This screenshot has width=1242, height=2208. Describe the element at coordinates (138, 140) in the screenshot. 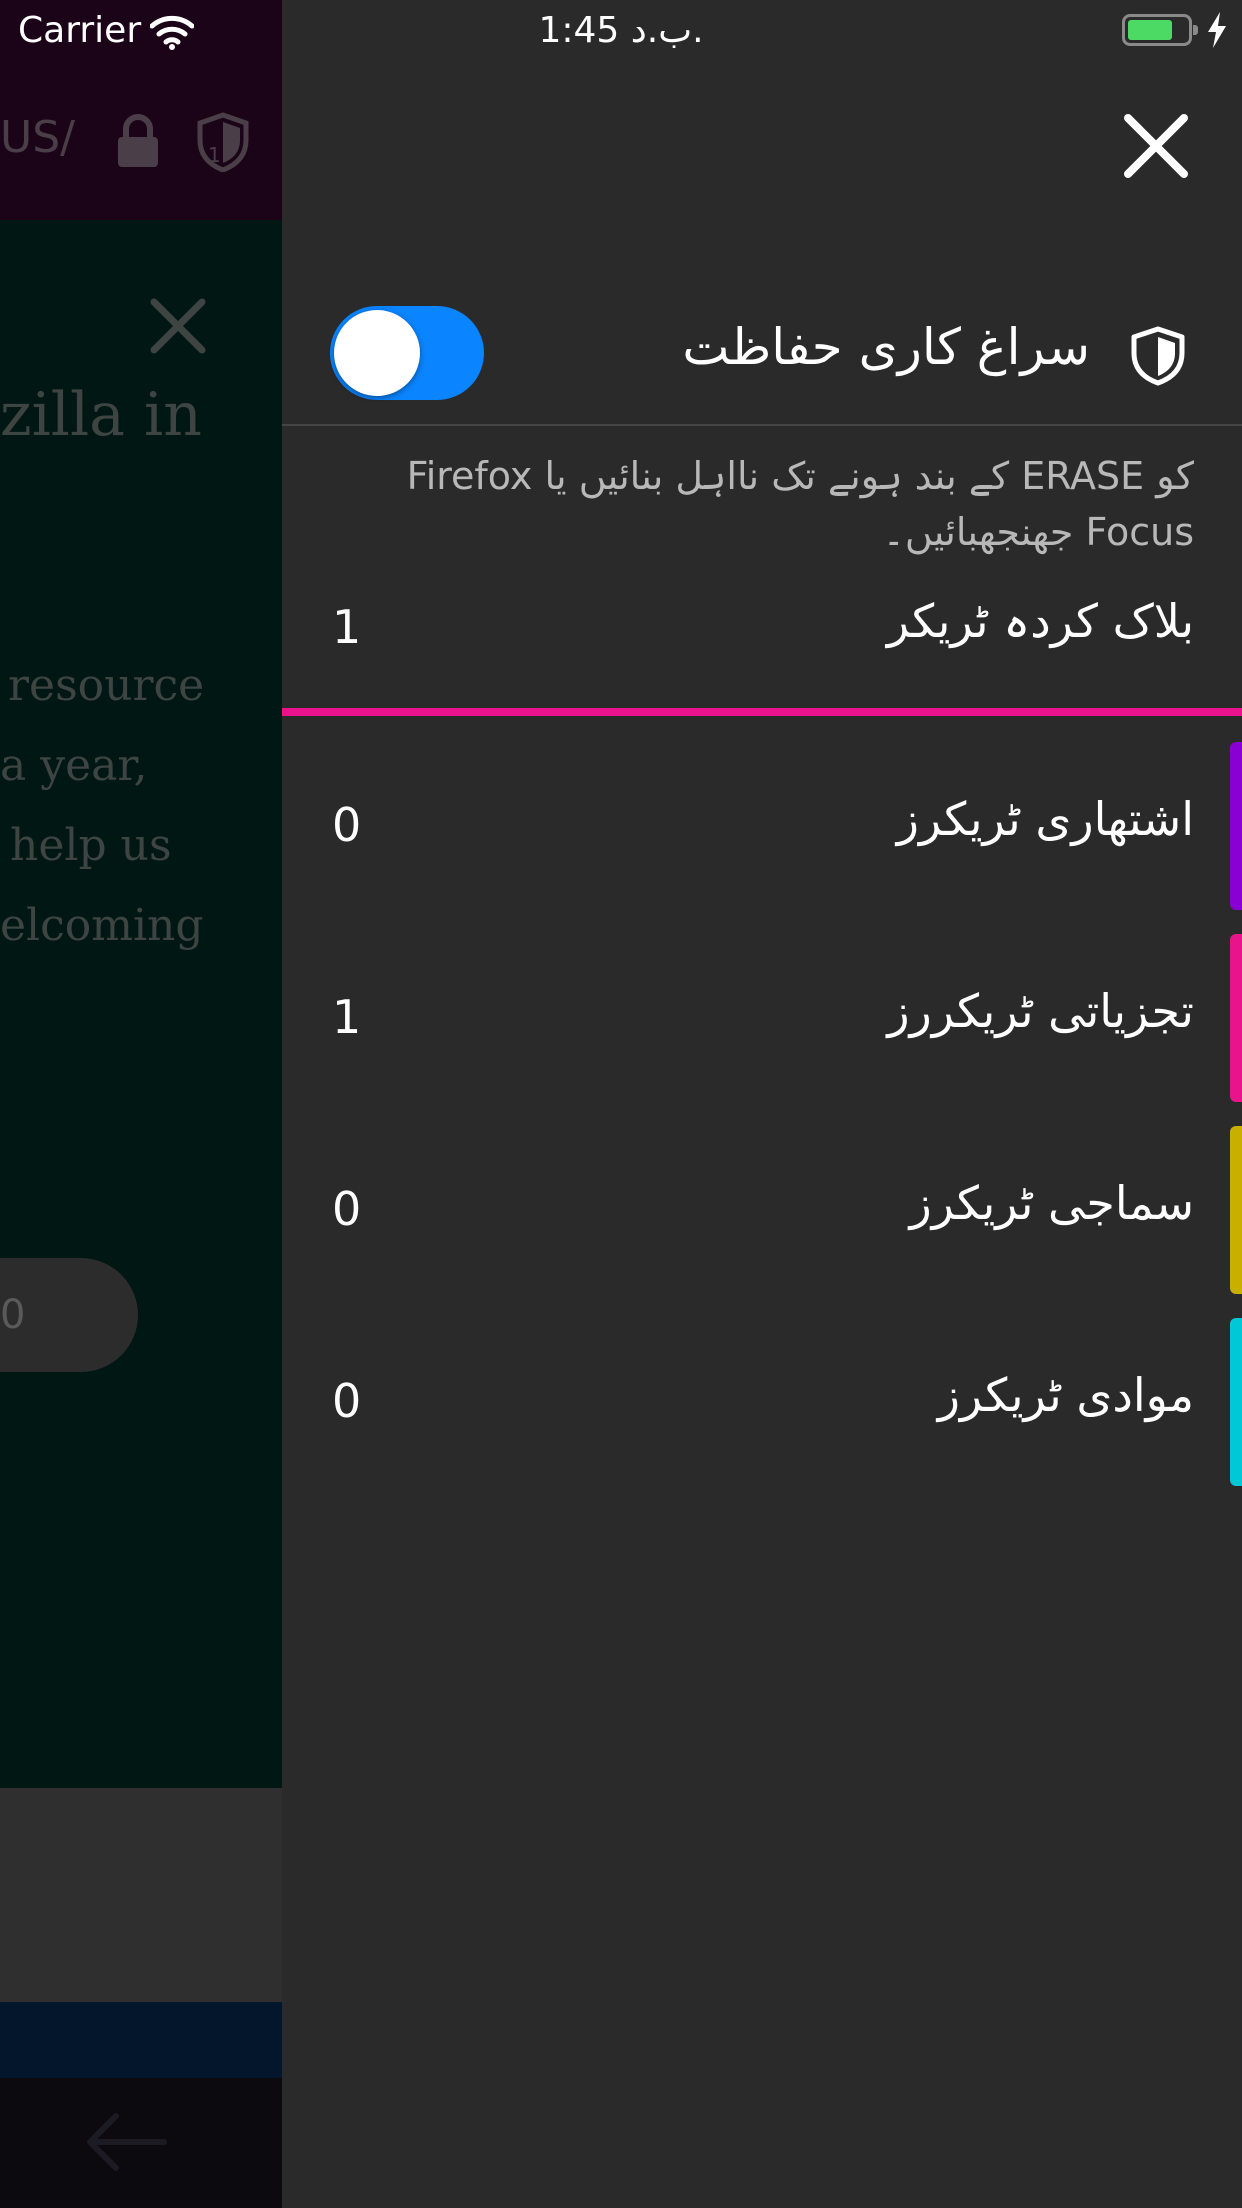

I see `lock-icon` at that location.